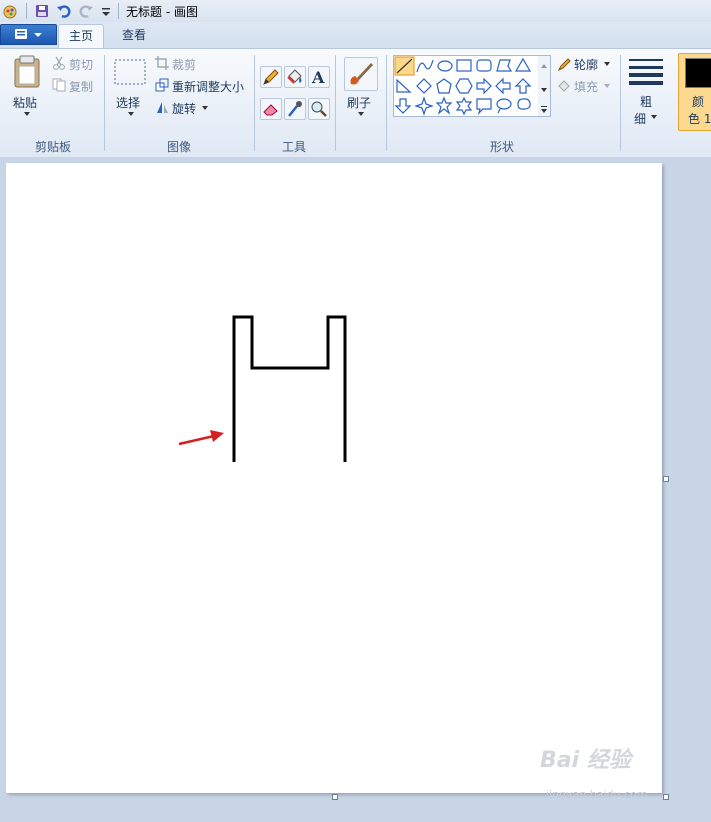 The image size is (711, 822). I want to click on canvas-resize-handle-bottom, so click(335, 797).